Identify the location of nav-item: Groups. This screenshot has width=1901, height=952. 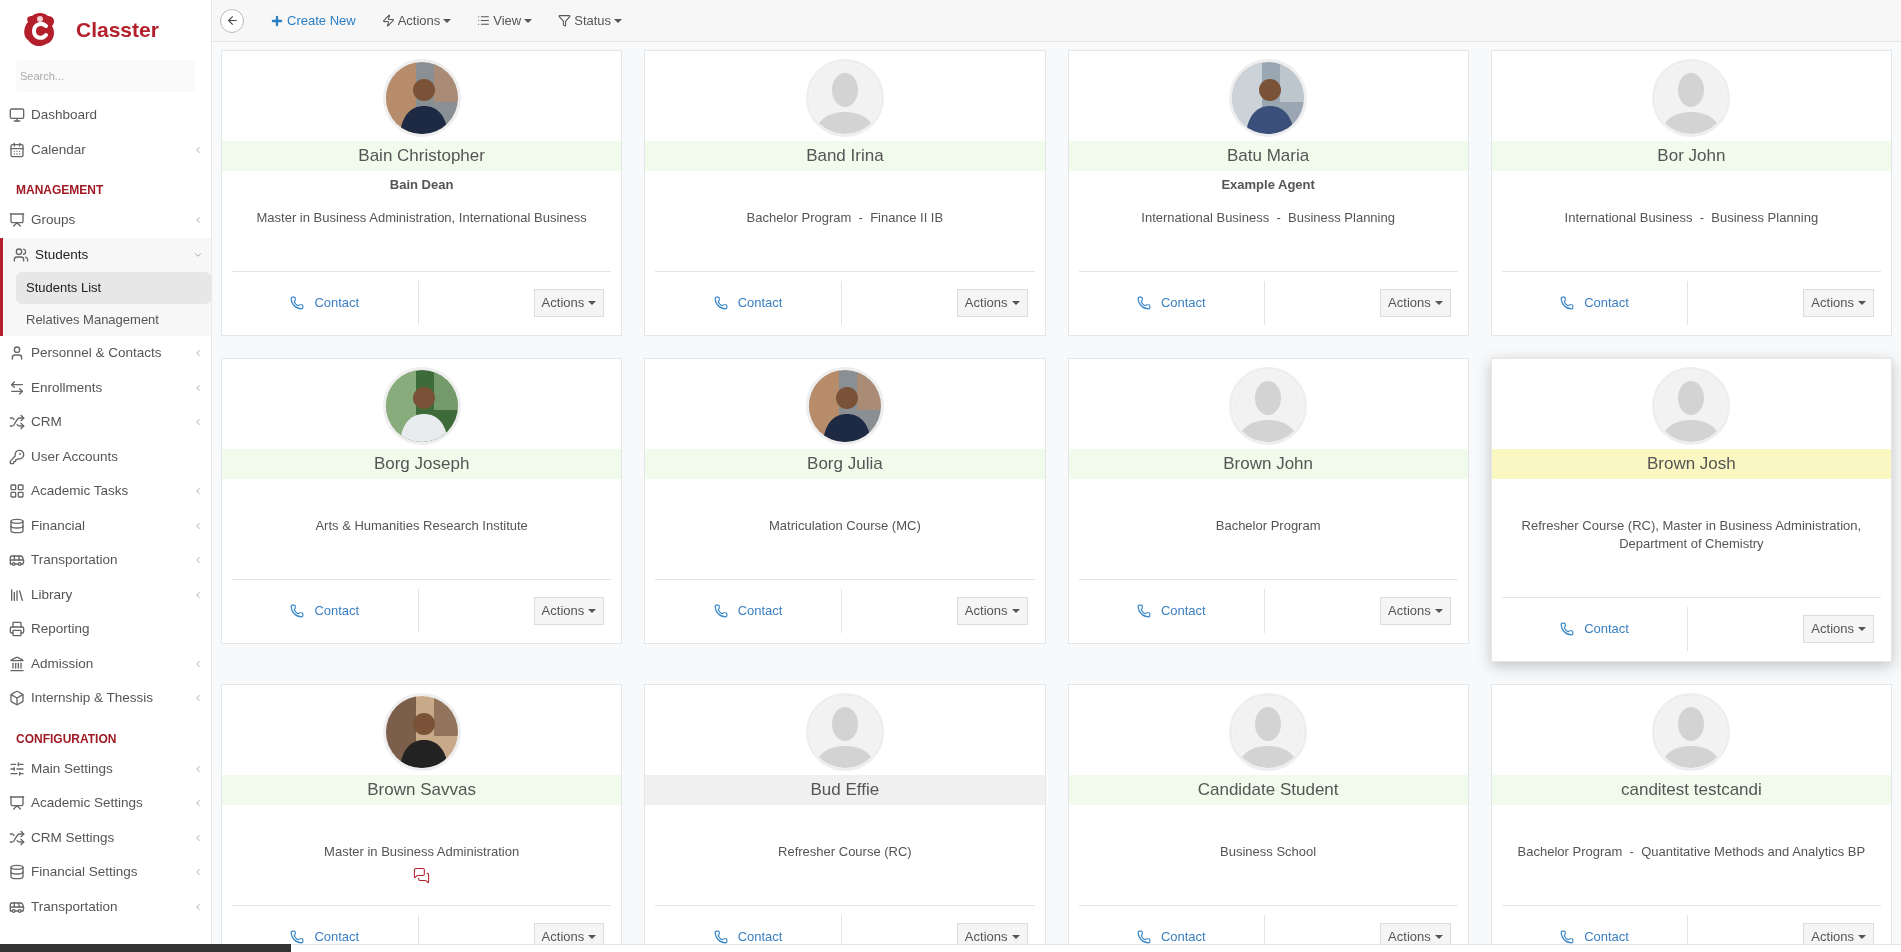
(105, 220).